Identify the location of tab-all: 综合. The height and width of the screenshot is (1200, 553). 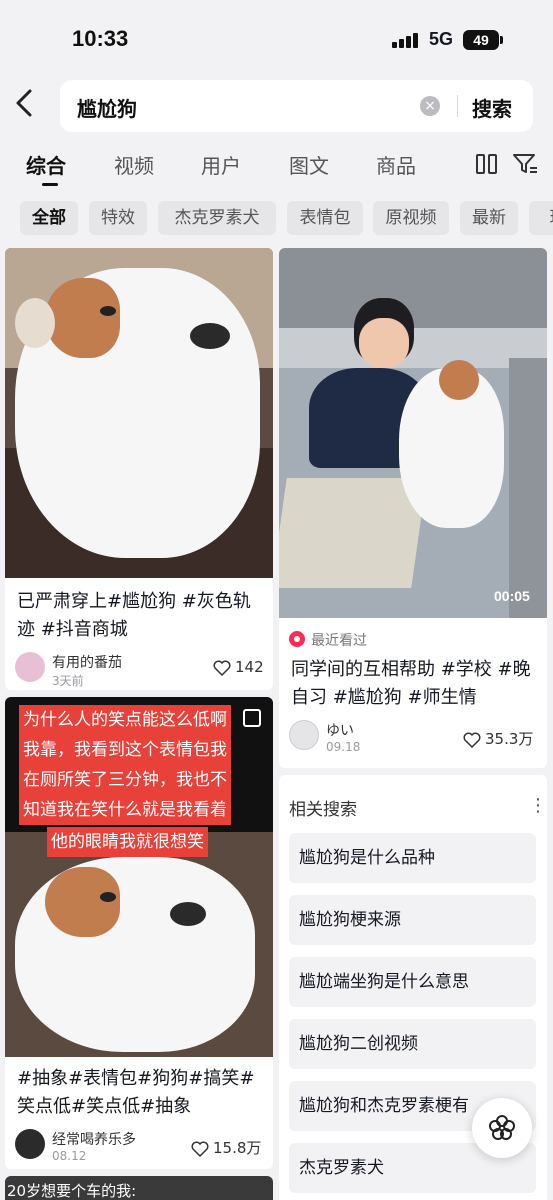
(46, 164).